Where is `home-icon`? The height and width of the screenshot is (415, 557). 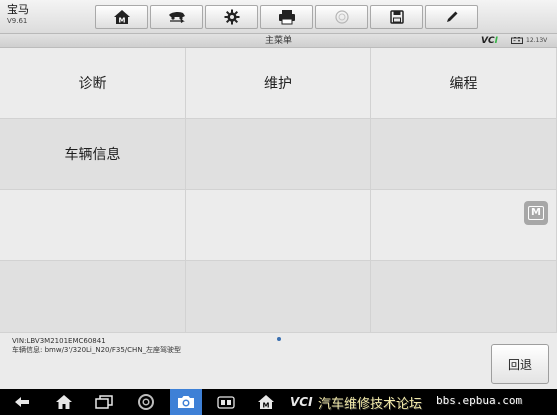
home-icon is located at coordinates (64, 402).